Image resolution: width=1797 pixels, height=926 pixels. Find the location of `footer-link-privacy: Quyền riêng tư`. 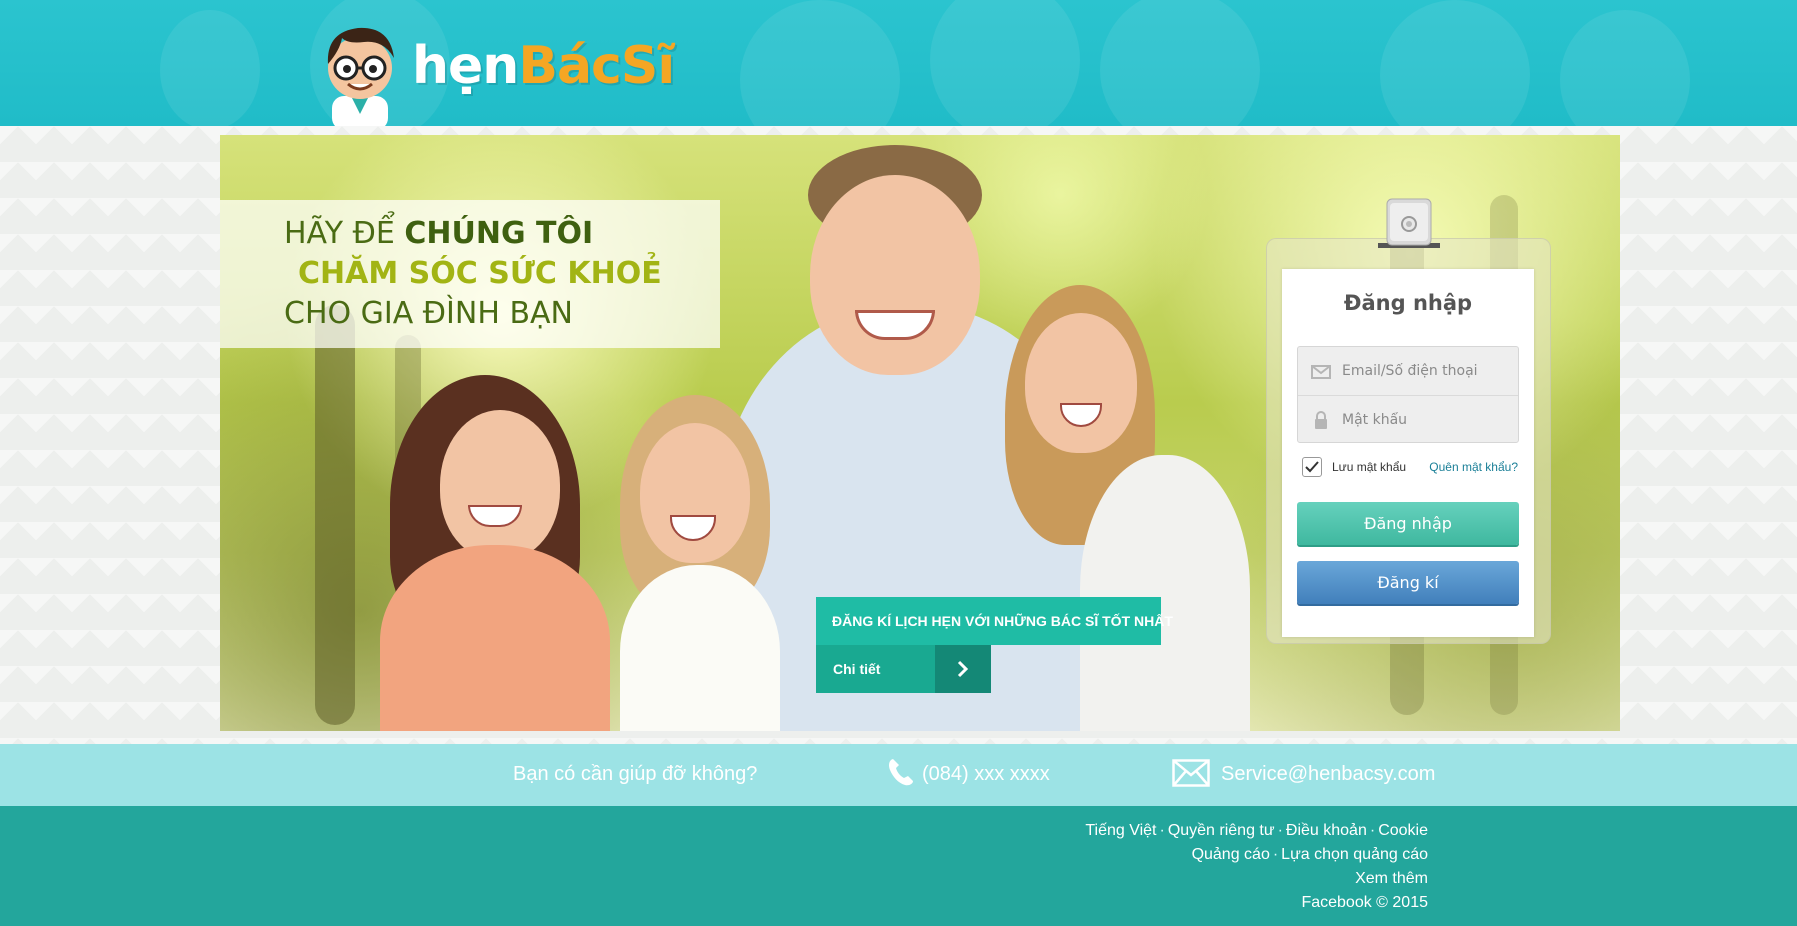

footer-link-privacy: Quyền riêng tư is located at coordinates (1221, 830).